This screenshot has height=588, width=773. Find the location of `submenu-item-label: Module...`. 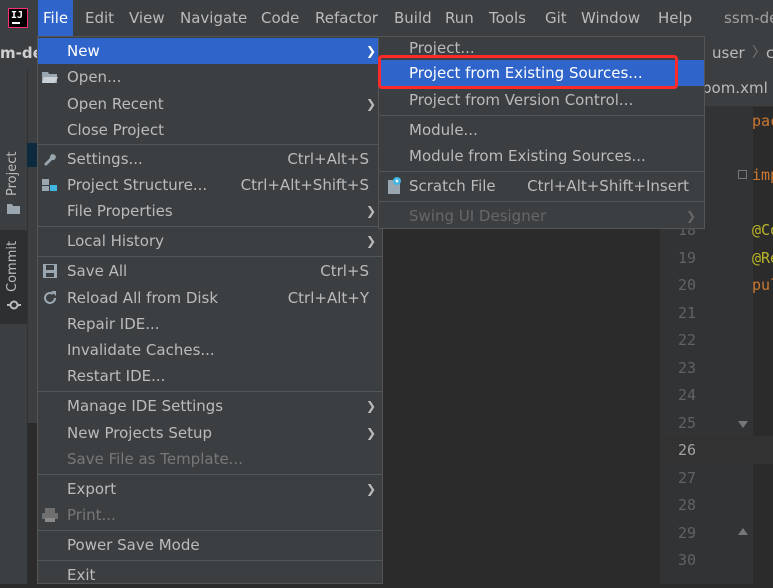

submenu-item-label: Module... is located at coordinates (443, 130).